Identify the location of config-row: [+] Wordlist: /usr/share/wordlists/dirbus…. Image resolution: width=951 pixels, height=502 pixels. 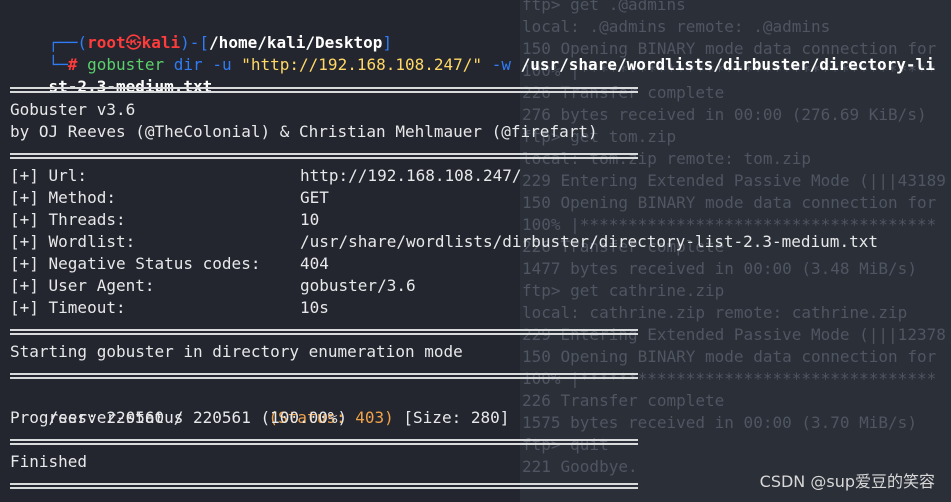
(444, 242).